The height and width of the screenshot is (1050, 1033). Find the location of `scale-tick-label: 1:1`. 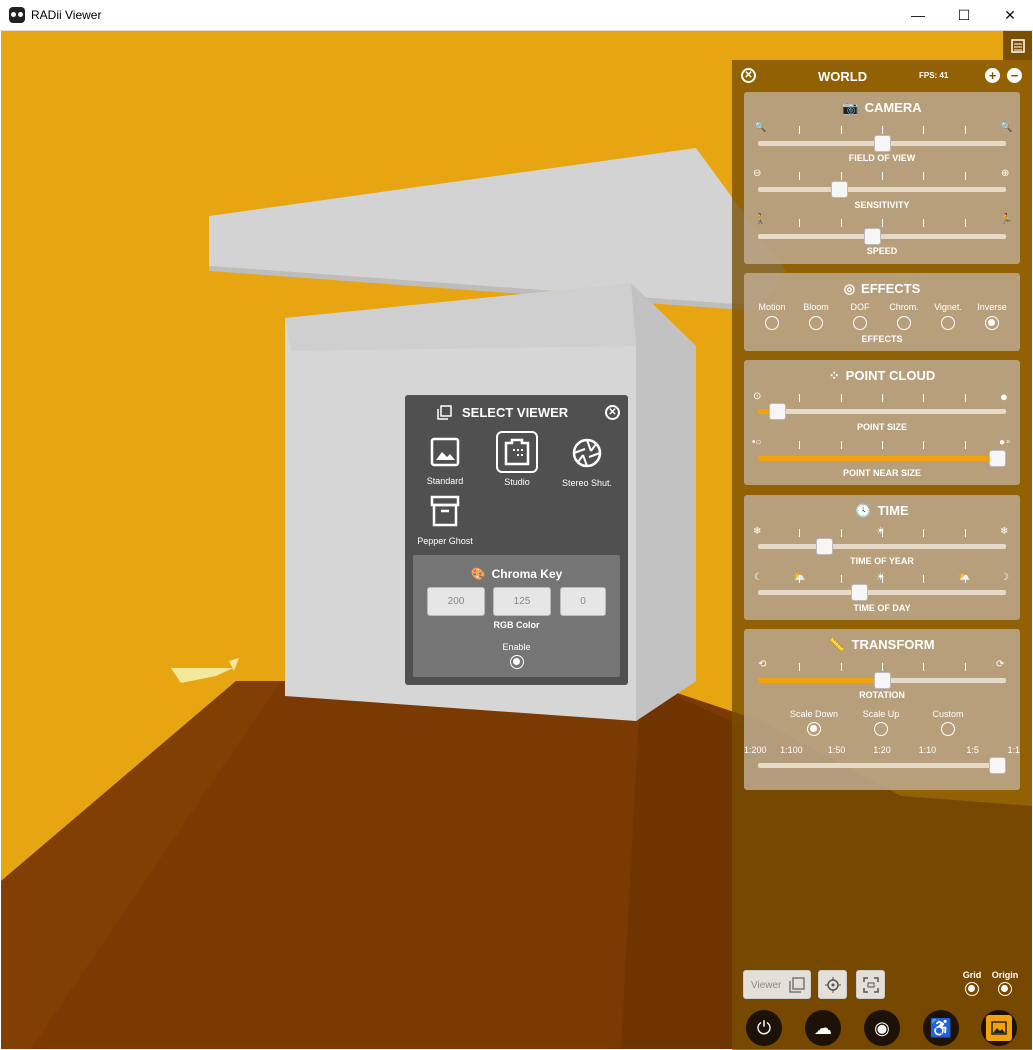

scale-tick-label: 1:1 is located at coordinates (1013, 750).